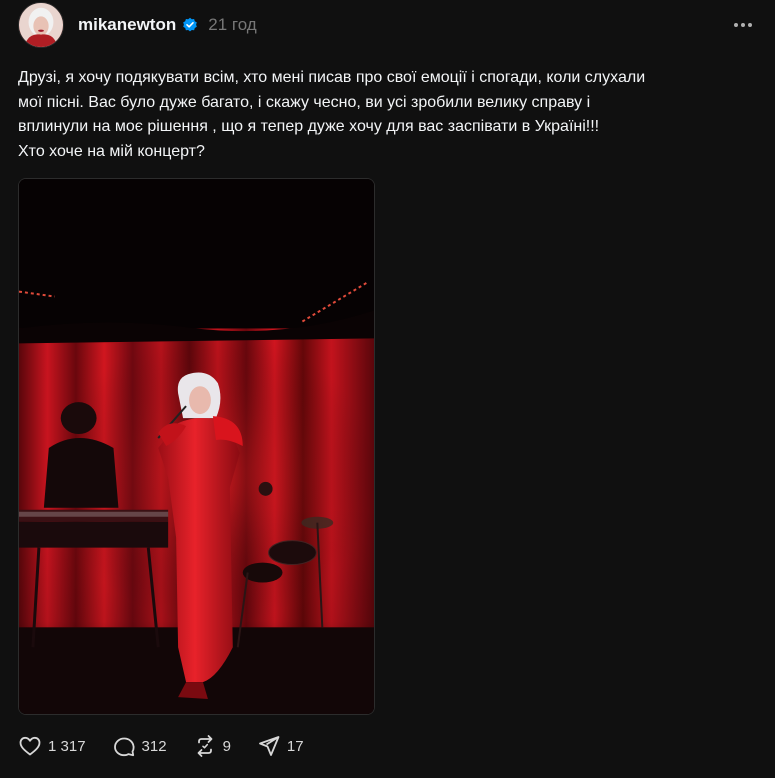 This screenshot has width=775, height=778. I want to click on verified-badge-icon, so click(190, 25).